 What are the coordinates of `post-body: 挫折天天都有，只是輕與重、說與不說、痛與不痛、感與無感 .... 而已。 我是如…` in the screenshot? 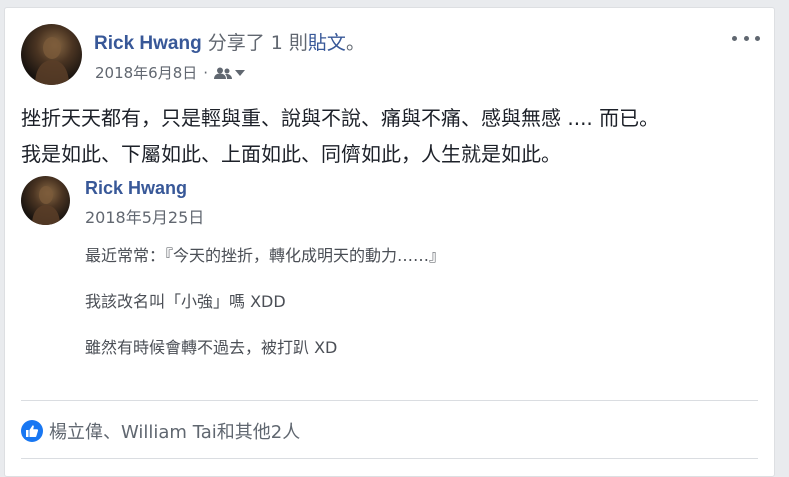 It's located at (389, 136).